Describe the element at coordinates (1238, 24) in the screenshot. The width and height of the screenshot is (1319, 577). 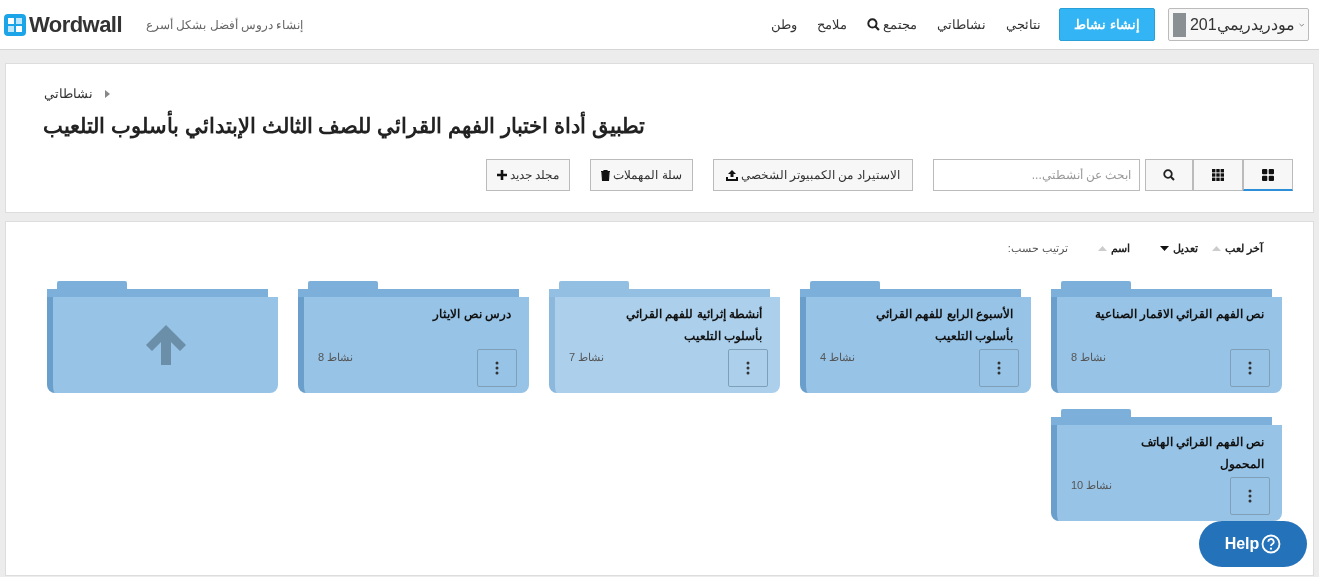
I see `user-menu: مودريدريمي201` at that location.